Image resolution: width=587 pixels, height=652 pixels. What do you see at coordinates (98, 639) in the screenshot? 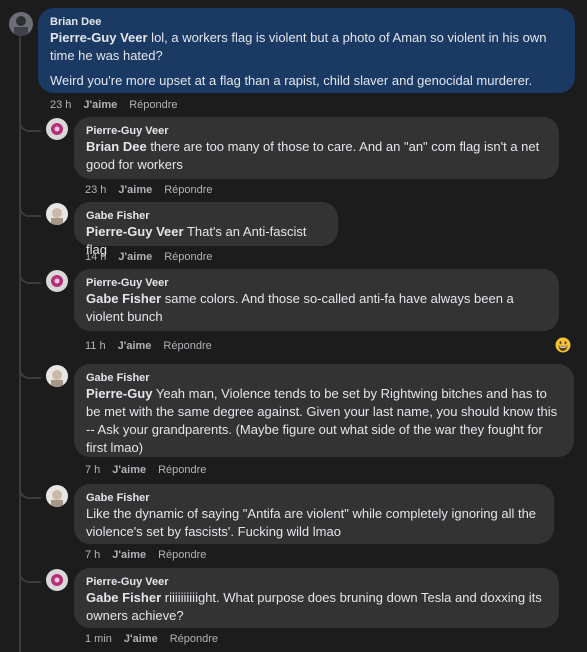
I see `comment-time: 1 min` at bounding box center [98, 639].